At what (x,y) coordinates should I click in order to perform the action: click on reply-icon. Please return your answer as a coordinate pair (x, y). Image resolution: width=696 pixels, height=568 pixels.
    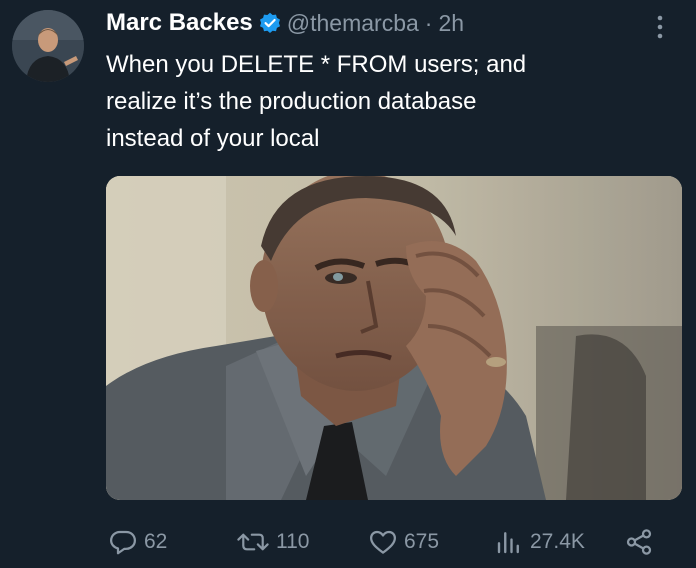
    Looking at the image, I should click on (123, 542).